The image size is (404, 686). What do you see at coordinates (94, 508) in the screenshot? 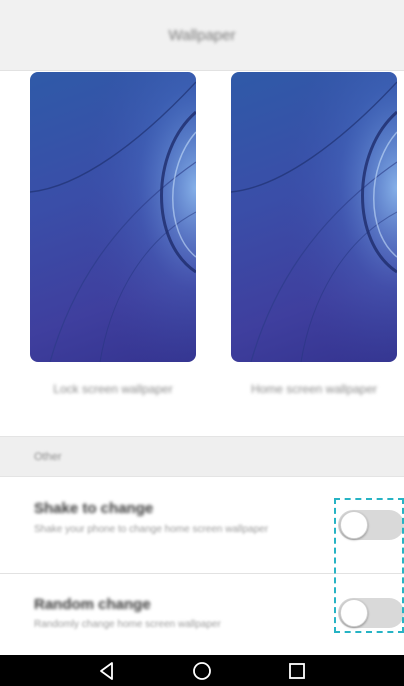
I see `setting-title: Shake to change` at bounding box center [94, 508].